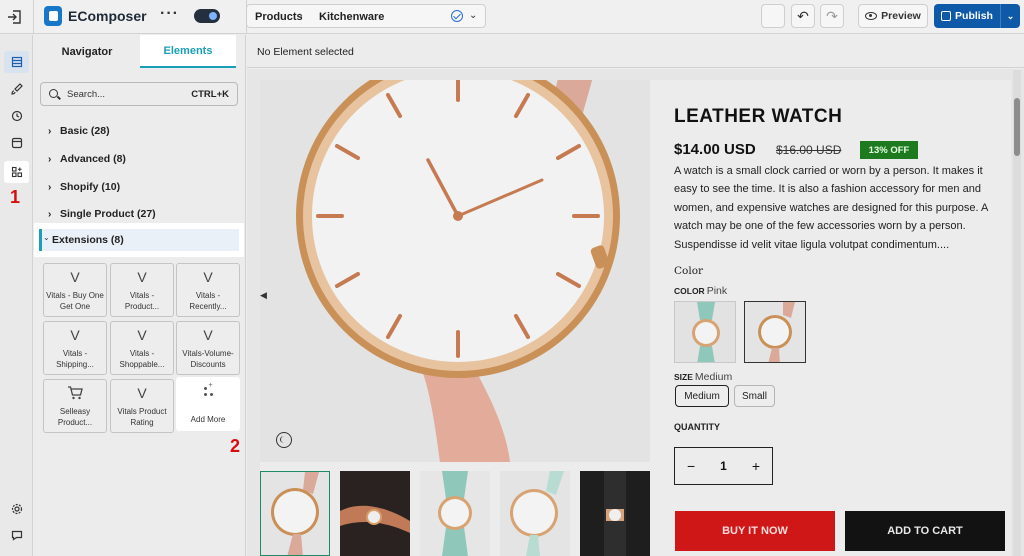  I want to click on thumbnail-strip, so click(455, 513).